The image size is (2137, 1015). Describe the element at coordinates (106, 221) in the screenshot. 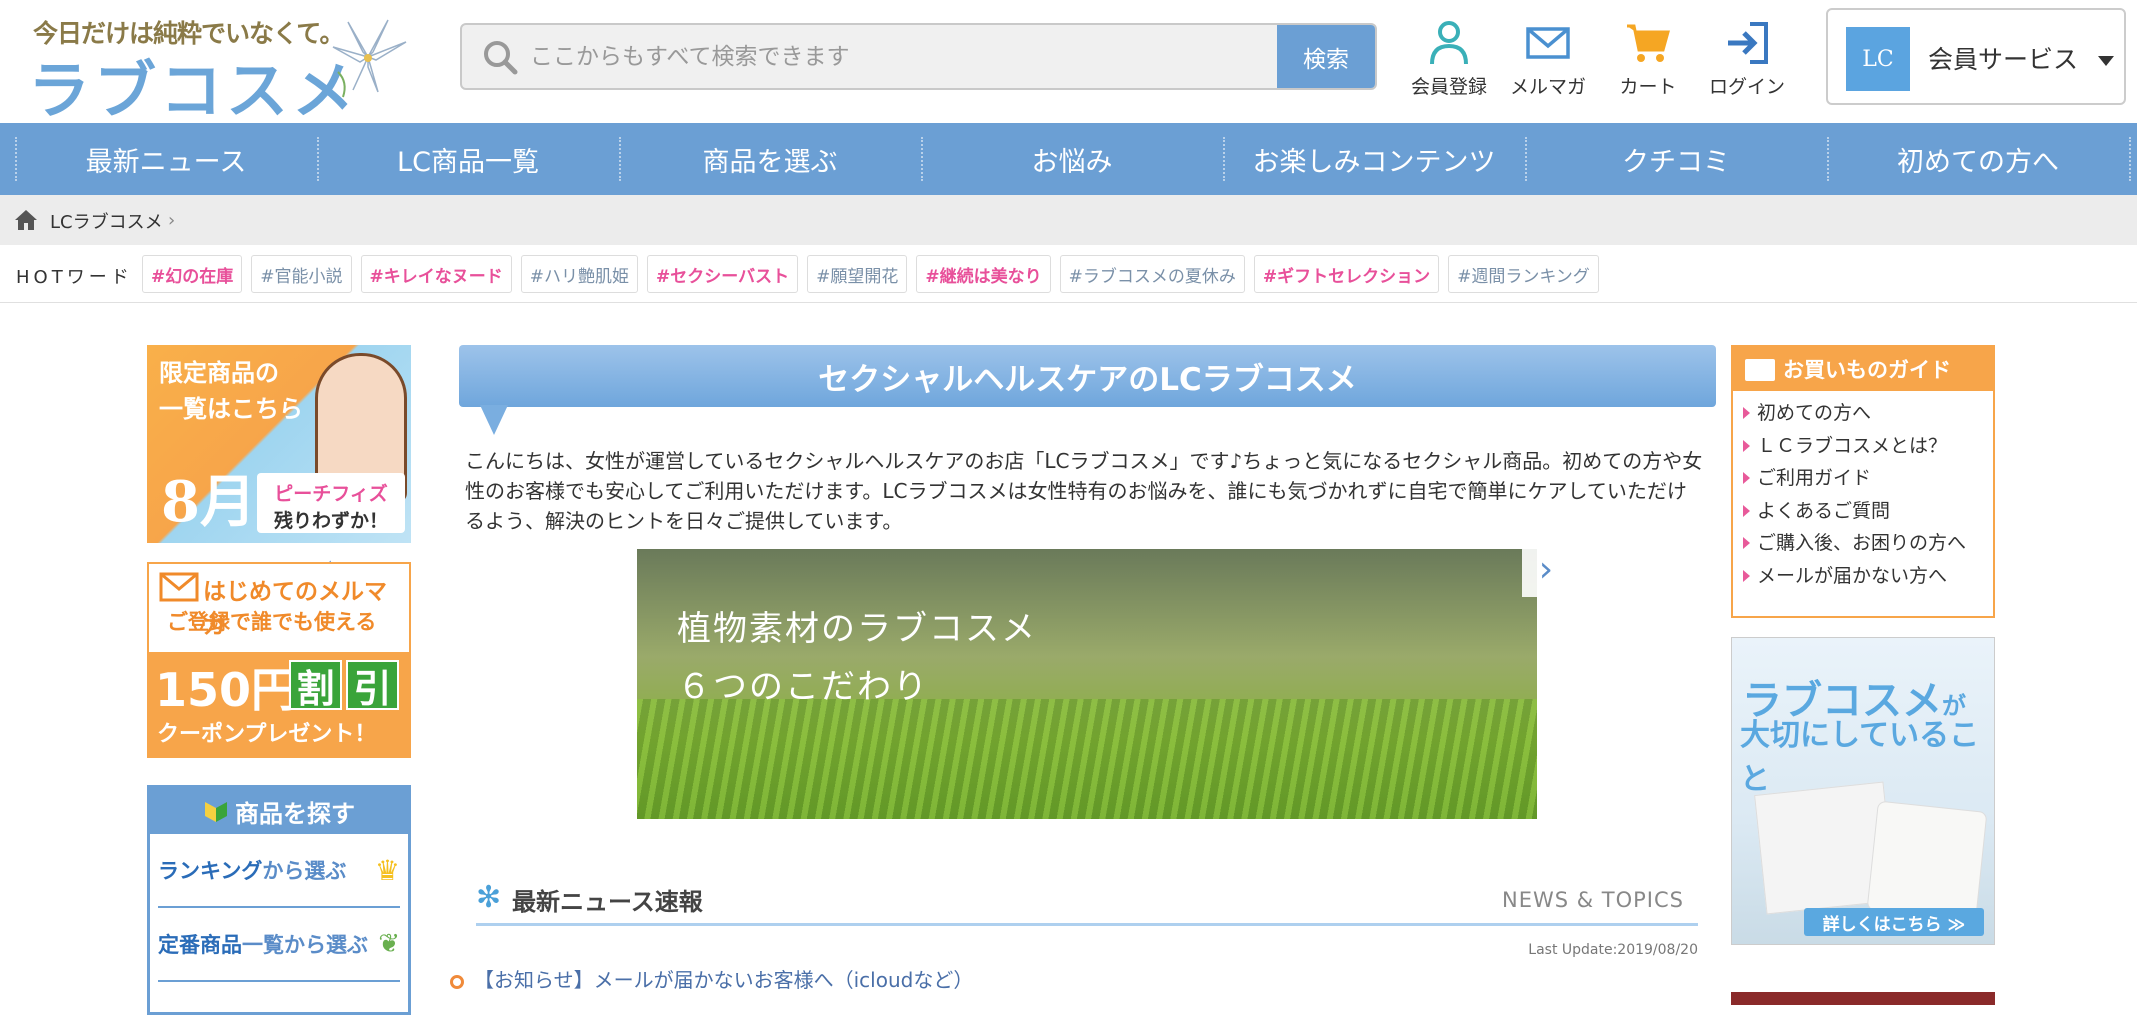

I see `breadcrumb-item: LCラブコスメ` at that location.